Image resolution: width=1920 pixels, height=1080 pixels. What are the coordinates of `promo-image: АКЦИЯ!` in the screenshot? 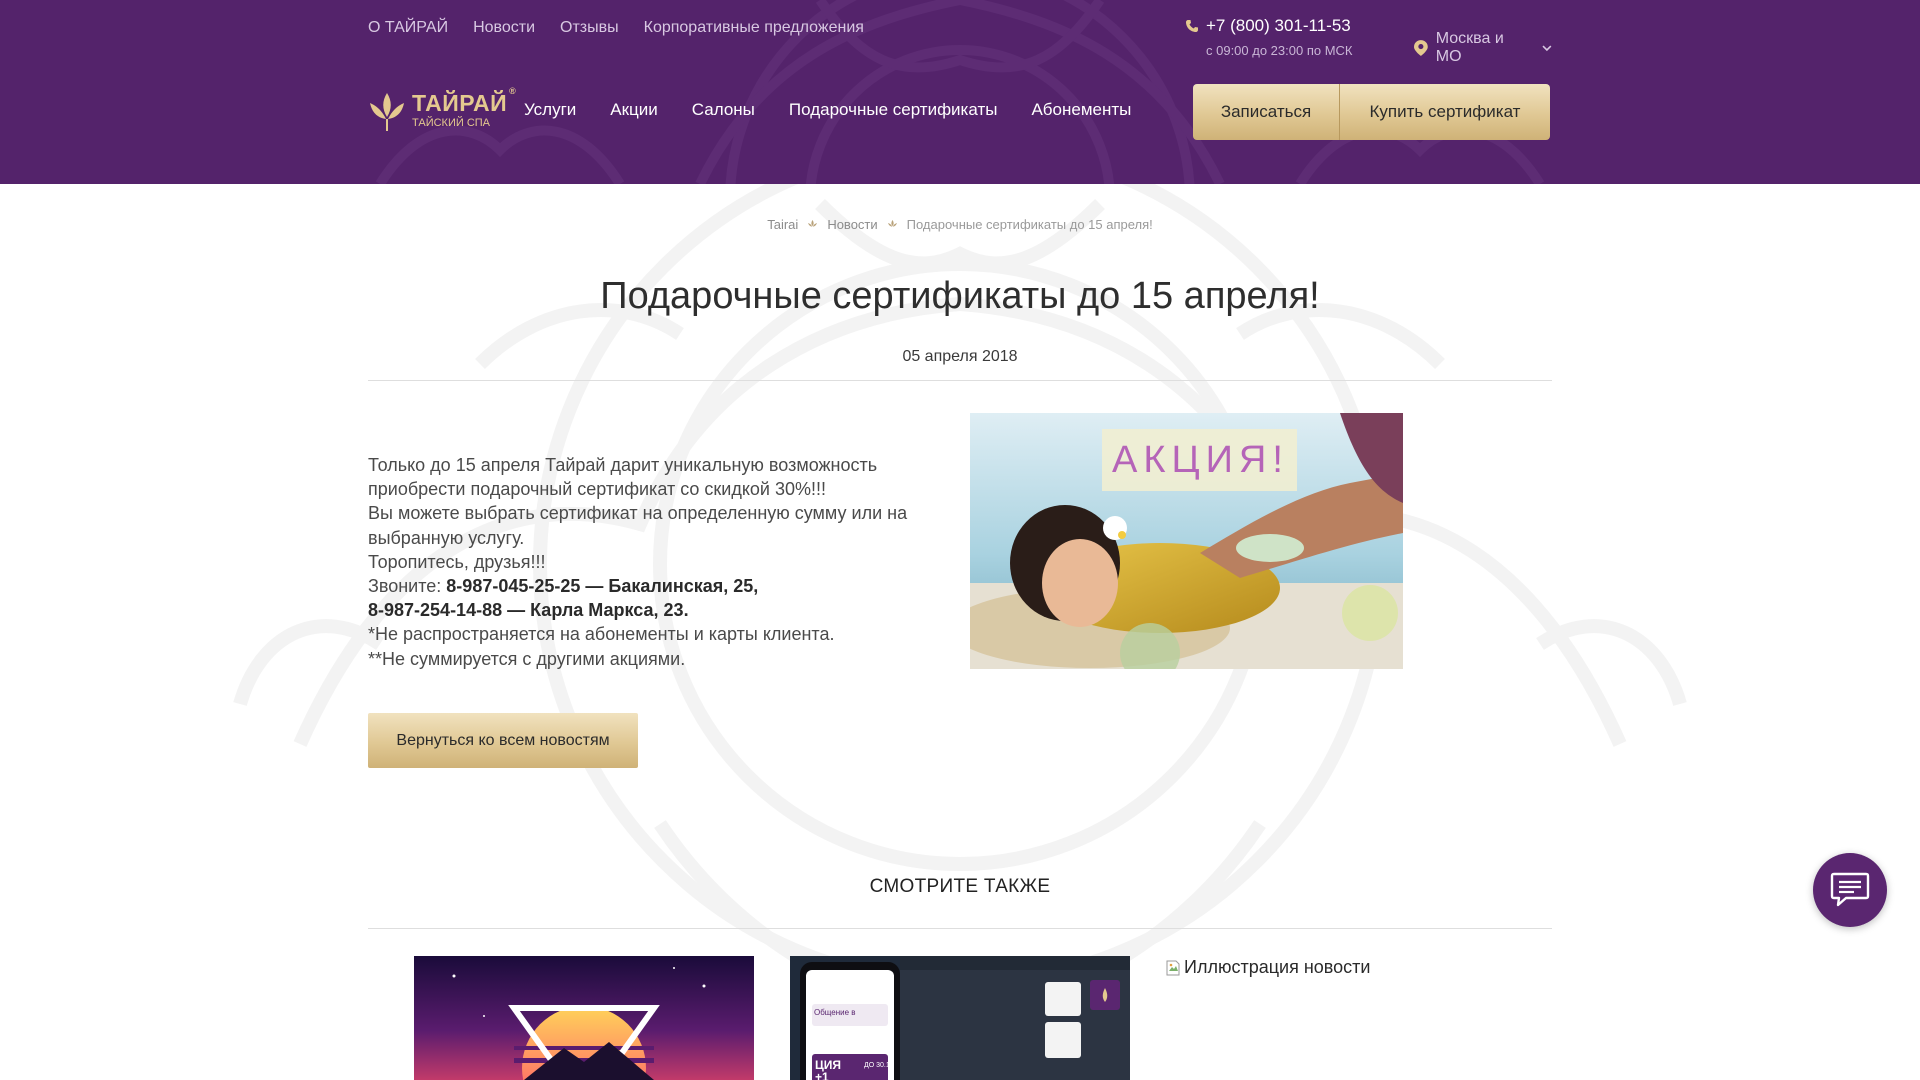 It's located at (1186, 541).